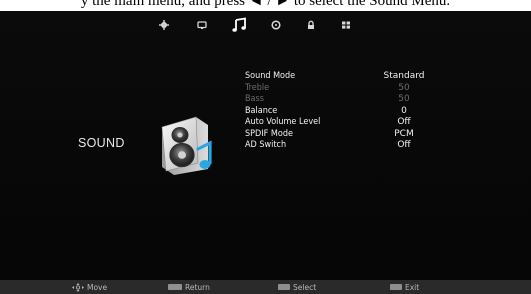  I want to click on select-hint-label: Select, so click(305, 287).